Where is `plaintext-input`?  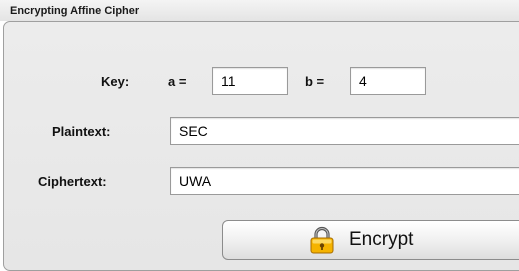 plaintext-input is located at coordinates (344, 131).